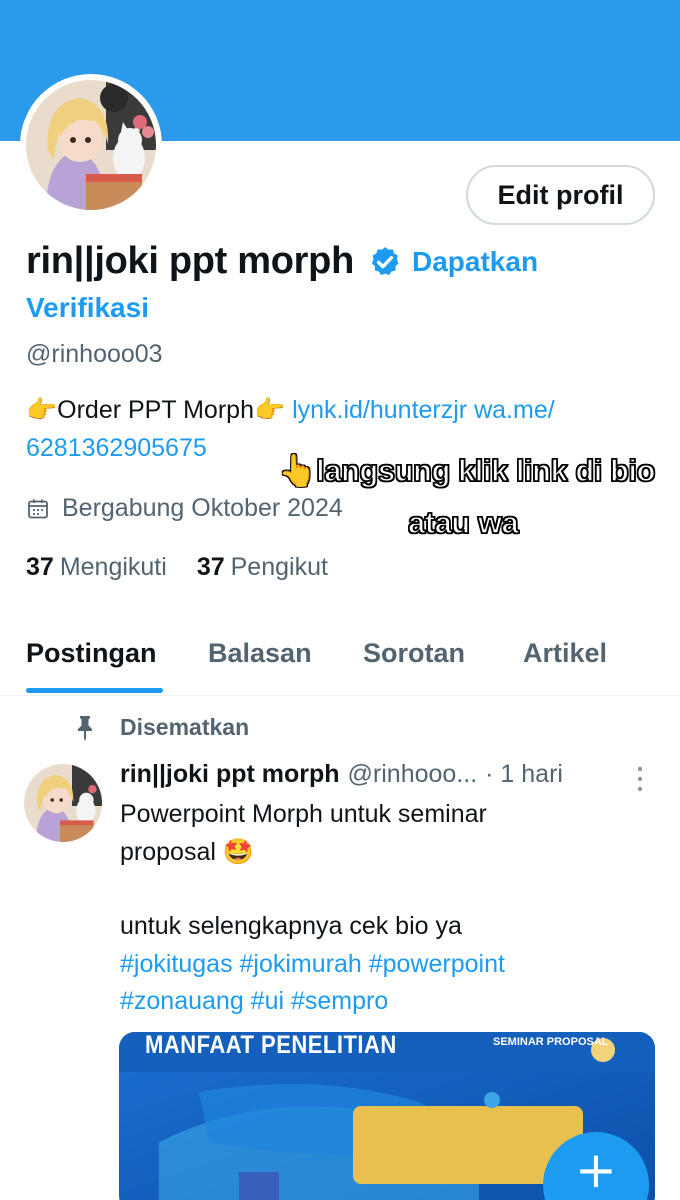 This screenshot has width=680, height=1200. I want to click on following-count: 37, so click(40, 567).